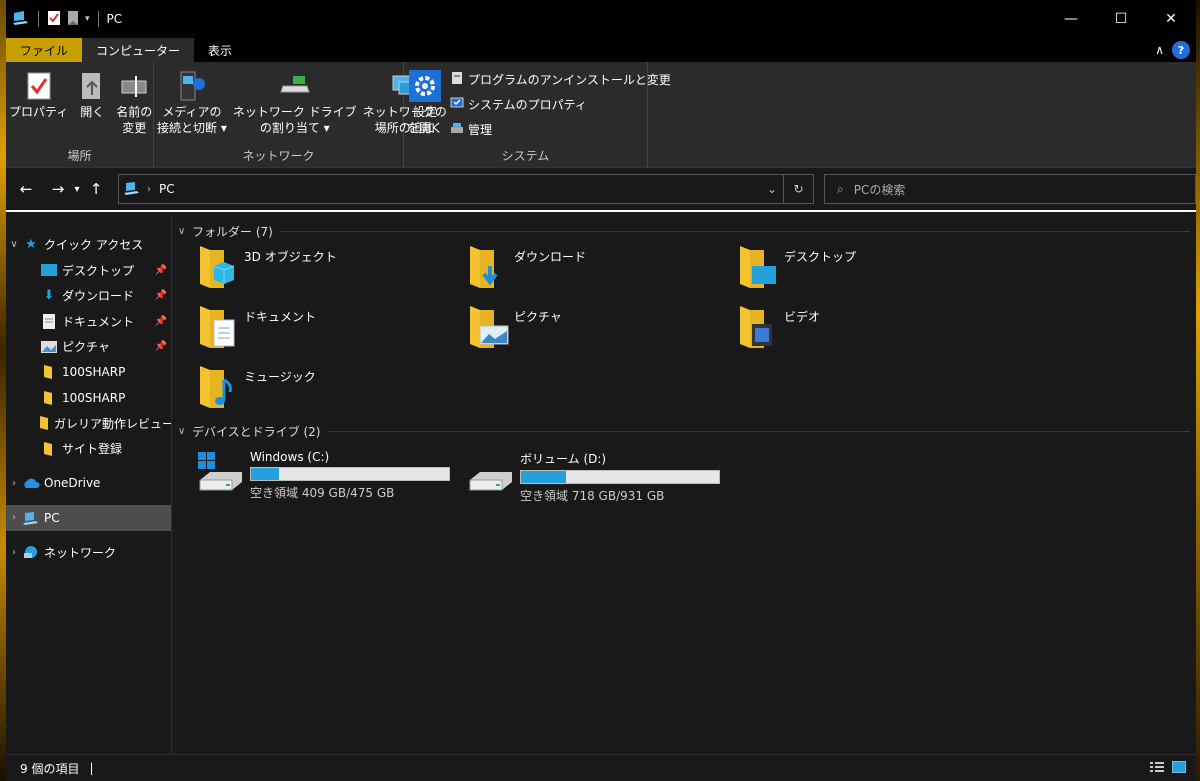 The height and width of the screenshot is (781, 1200). I want to click on manage-button: 管理, so click(560, 129).